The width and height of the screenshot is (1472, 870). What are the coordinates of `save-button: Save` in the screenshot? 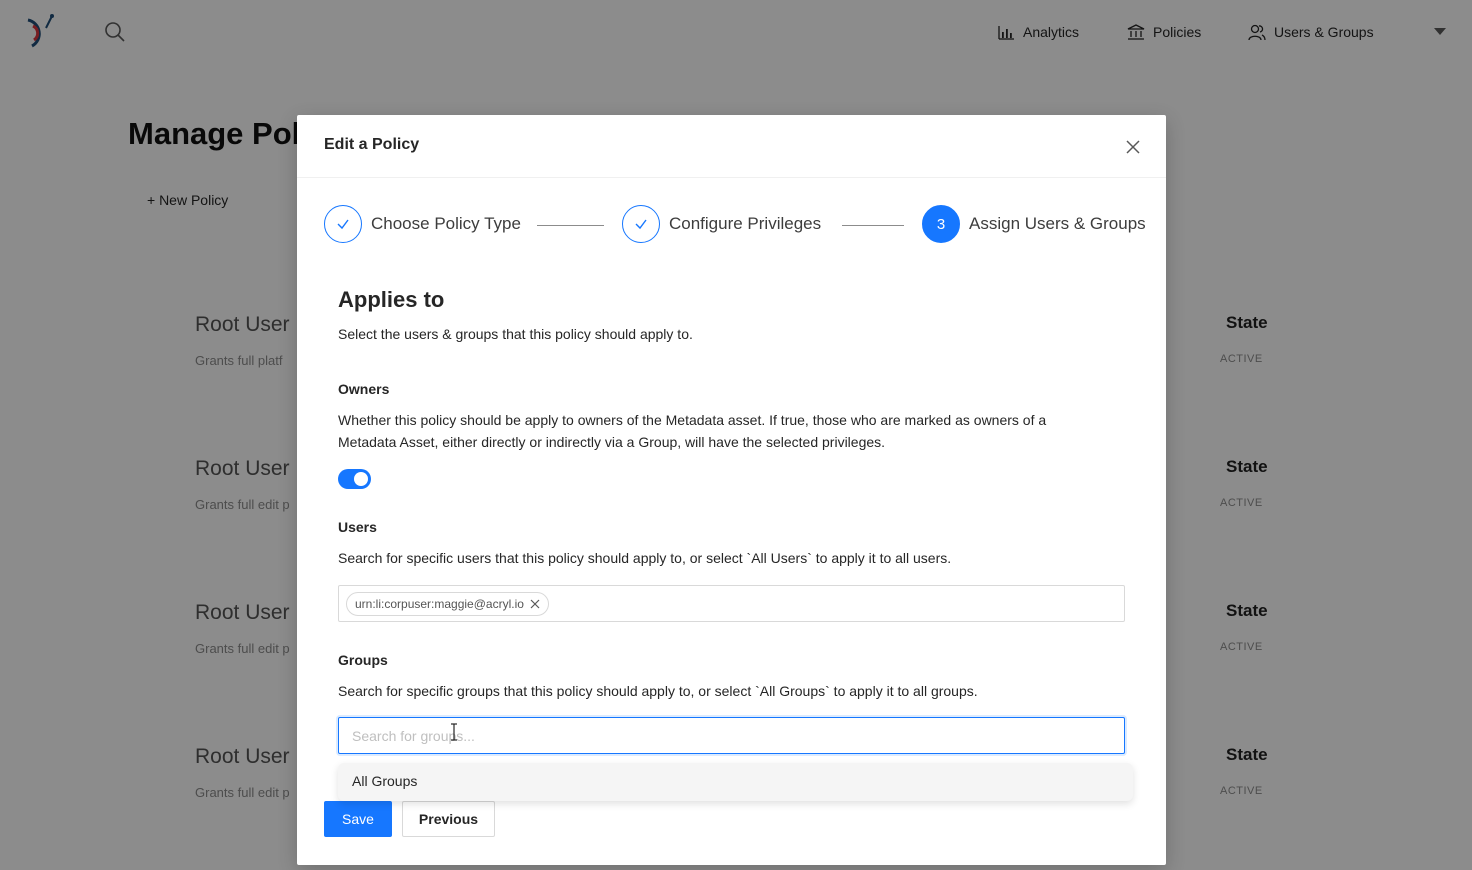 It's located at (358, 819).